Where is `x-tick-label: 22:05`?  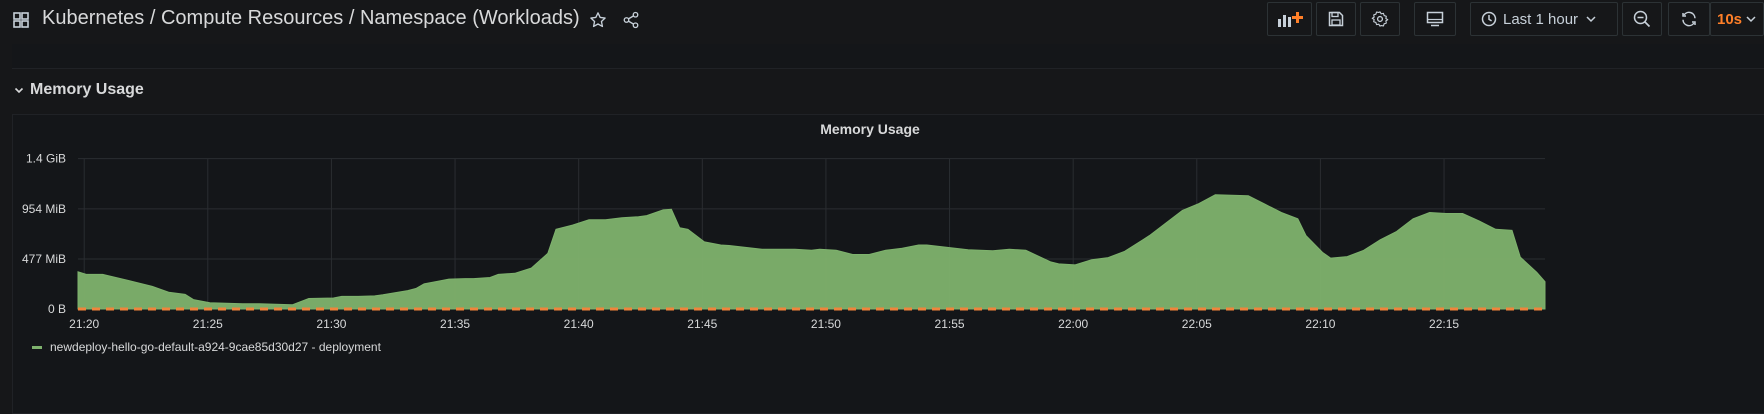
x-tick-label: 22:05 is located at coordinates (1197, 324).